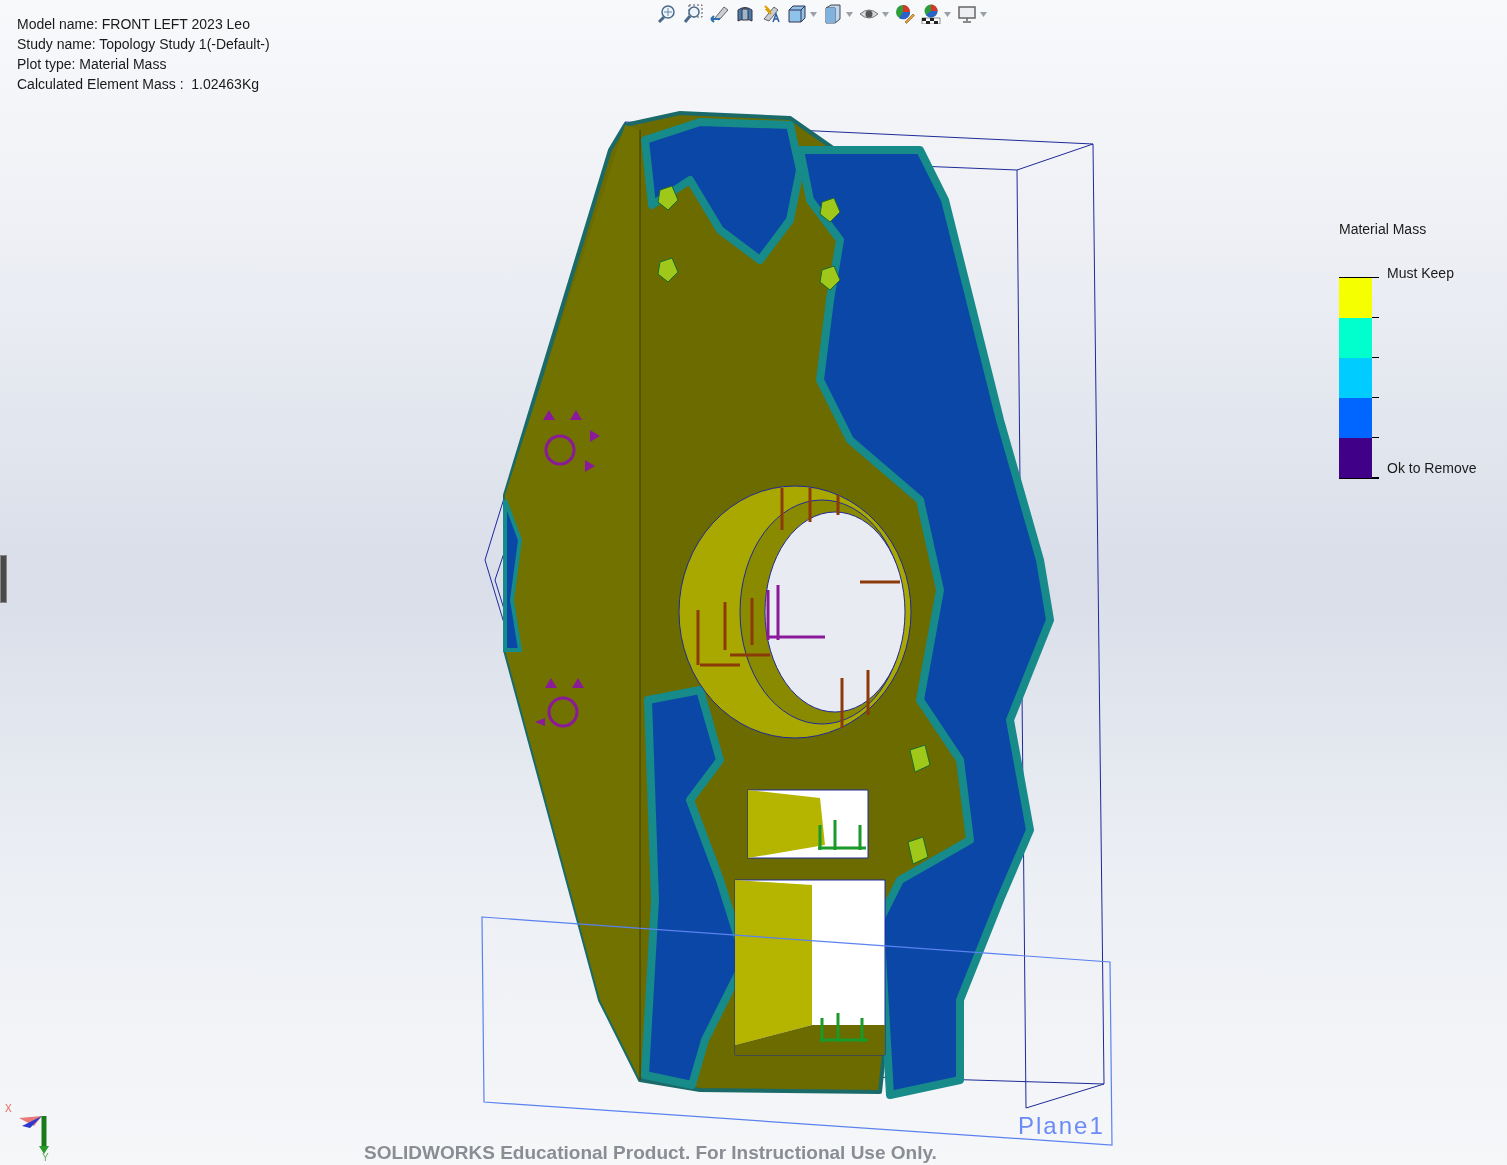 This screenshot has width=1507, height=1165. What do you see at coordinates (8, 1109) in the screenshot?
I see `x-axis-label: X` at bounding box center [8, 1109].